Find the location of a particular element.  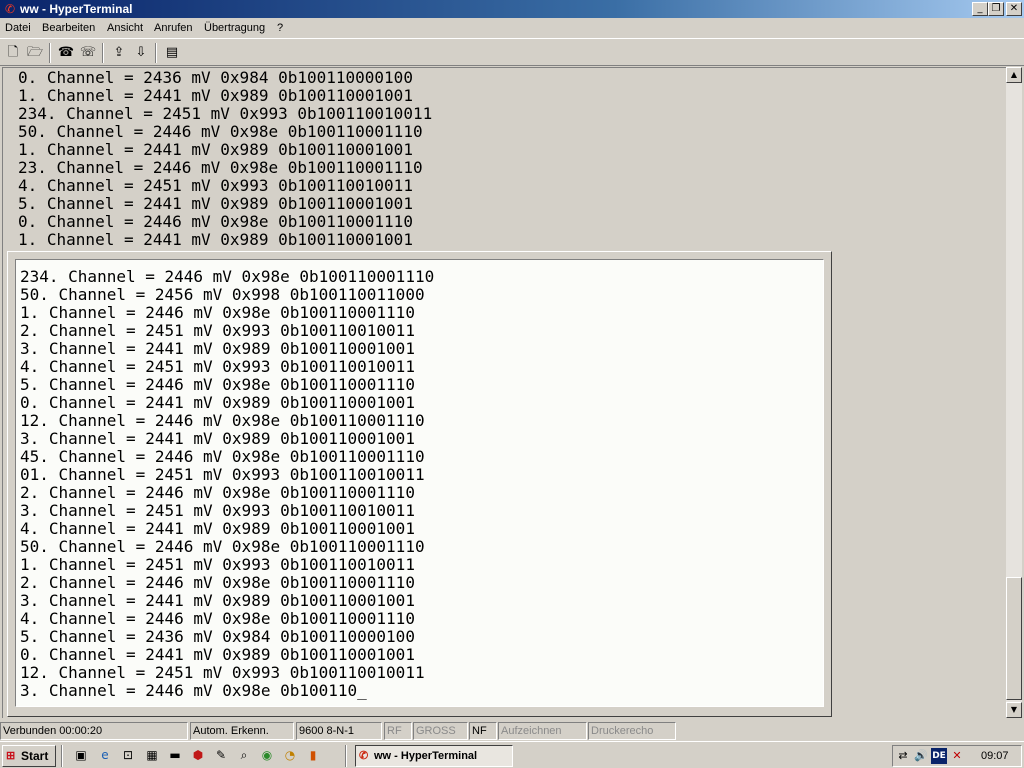

status-detect: Autom. Erkenn. is located at coordinates (242, 731).